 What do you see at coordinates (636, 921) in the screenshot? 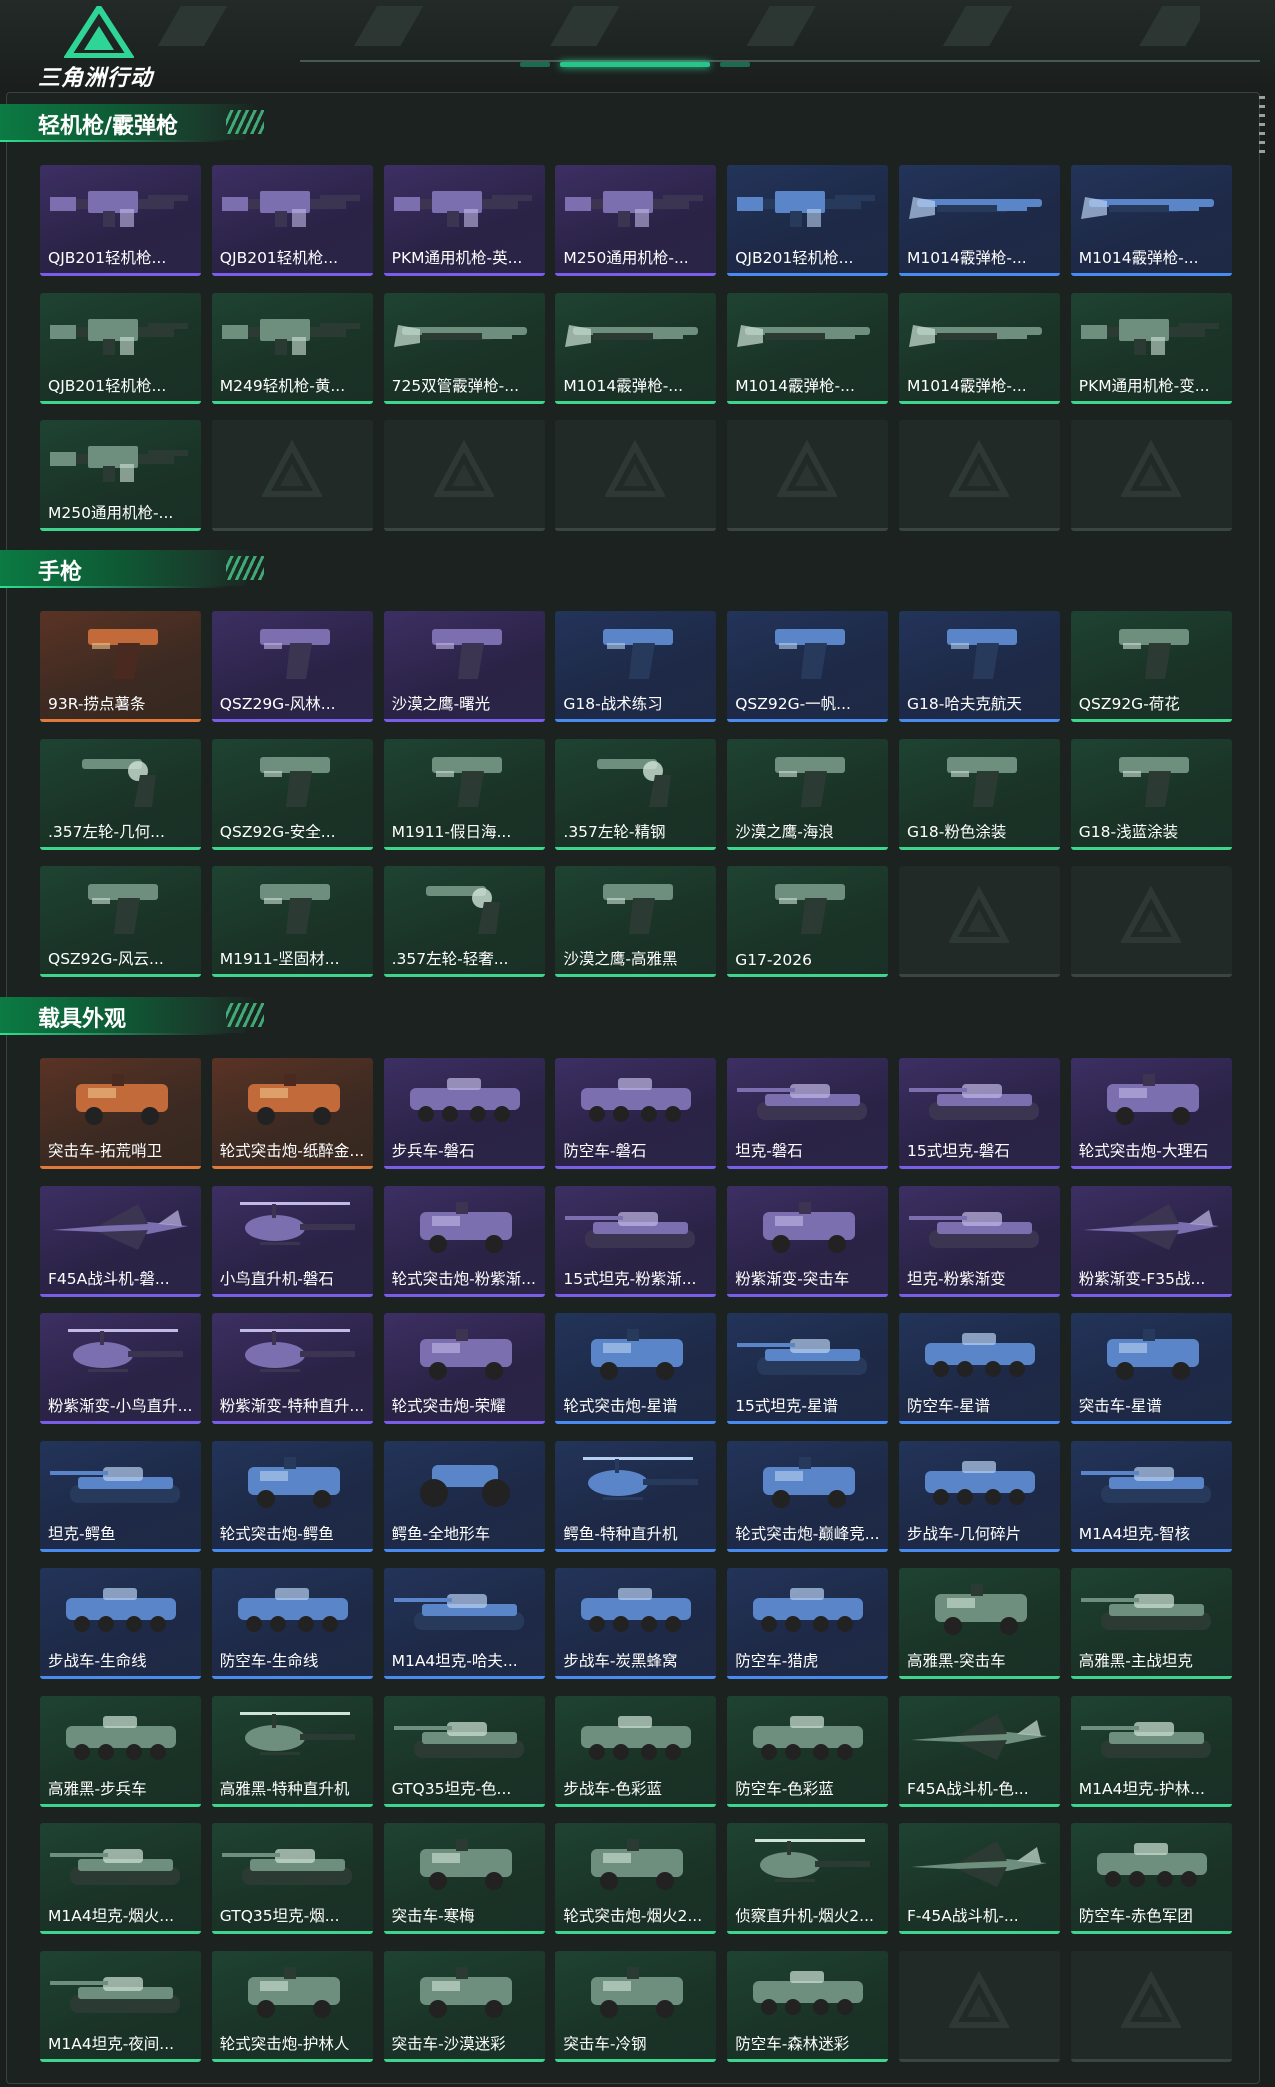
I see `item-card: 沙漠之鹰-高雅黑` at bounding box center [636, 921].